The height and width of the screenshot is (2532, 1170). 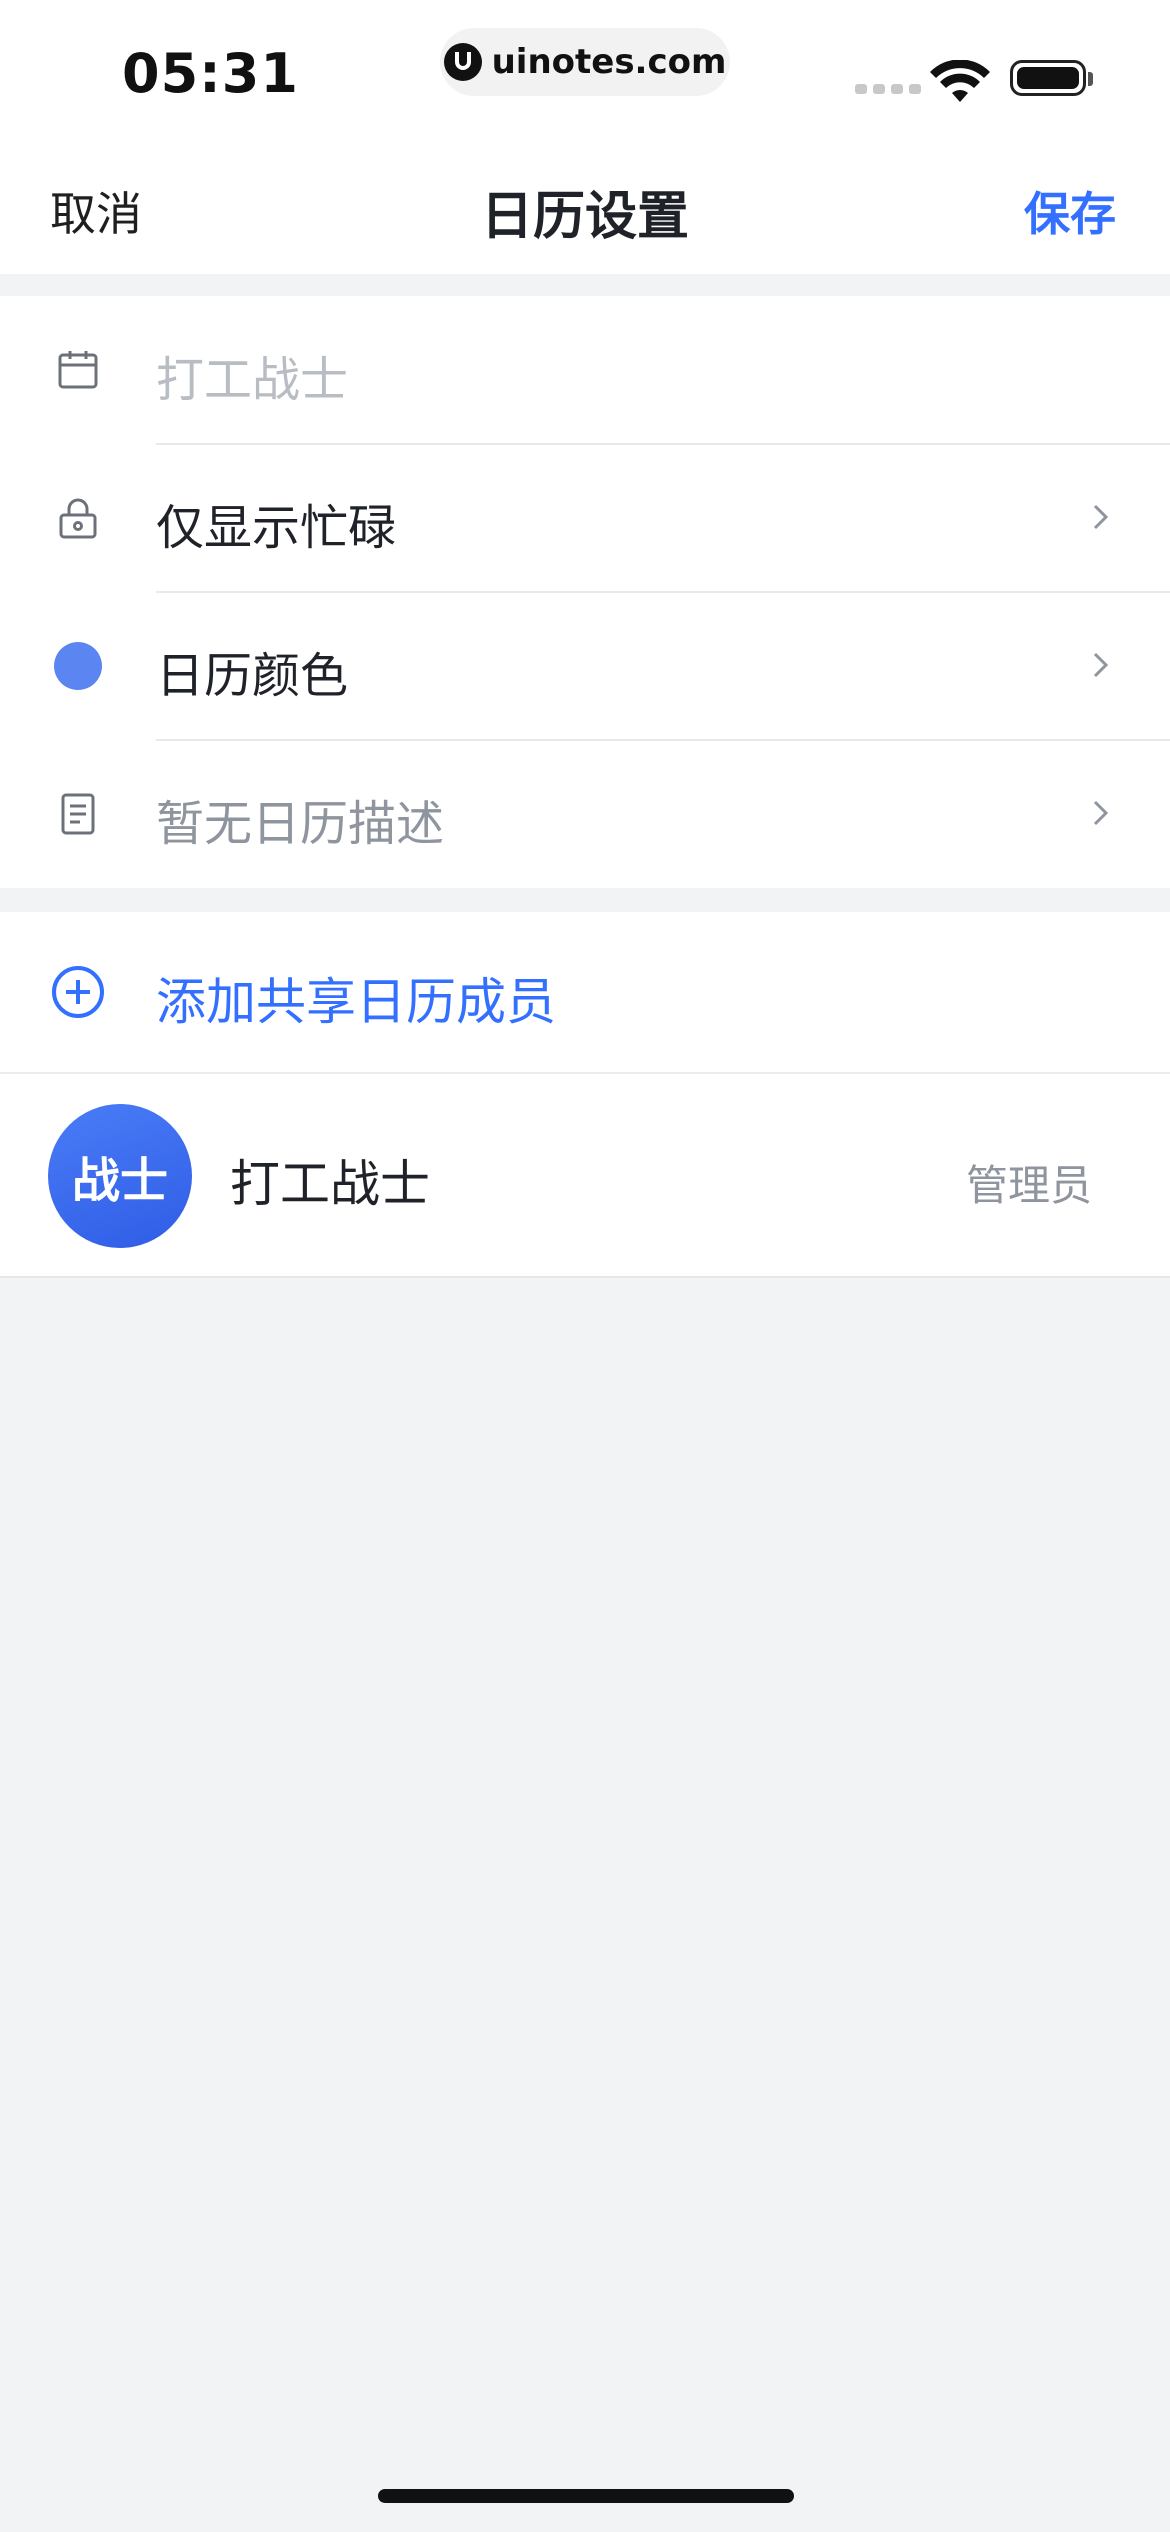 What do you see at coordinates (585, 814) in the screenshot?
I see `description-row: 暂无日历描述` at bounding box center [585, 814].